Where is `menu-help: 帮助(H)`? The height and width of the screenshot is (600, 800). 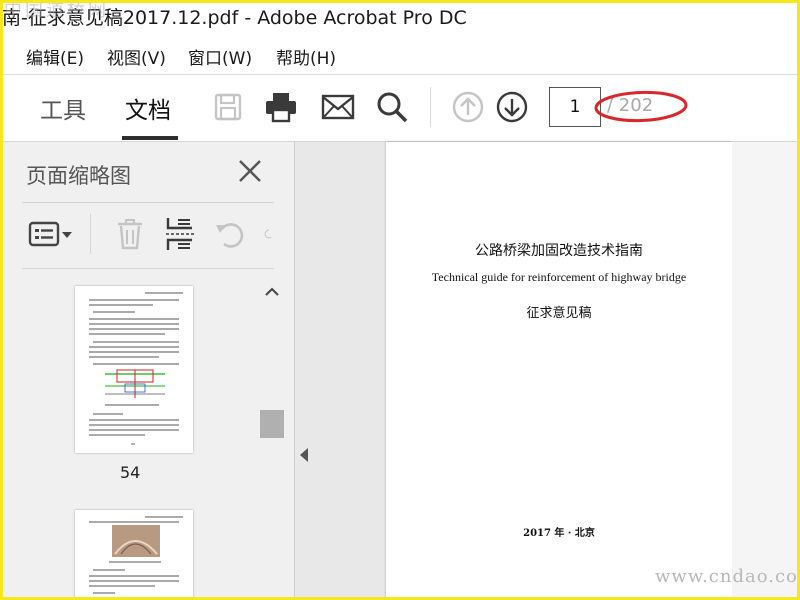 menu-help: 帮助(H) is located at coordinates (306, 56).